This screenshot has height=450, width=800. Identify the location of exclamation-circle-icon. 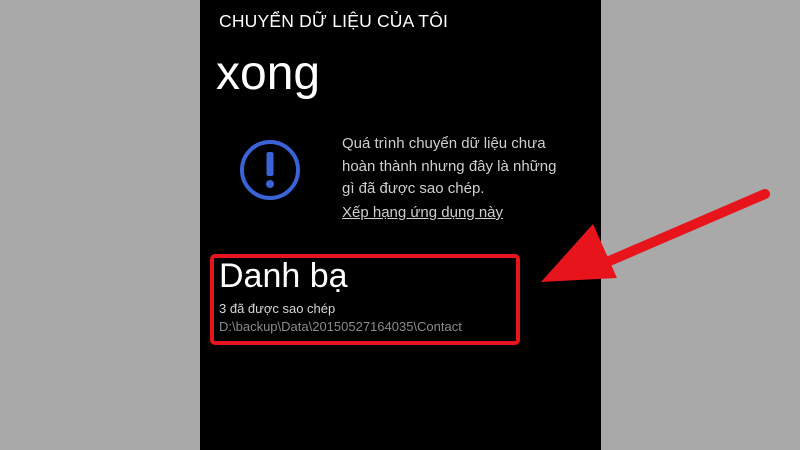
(270, 170).